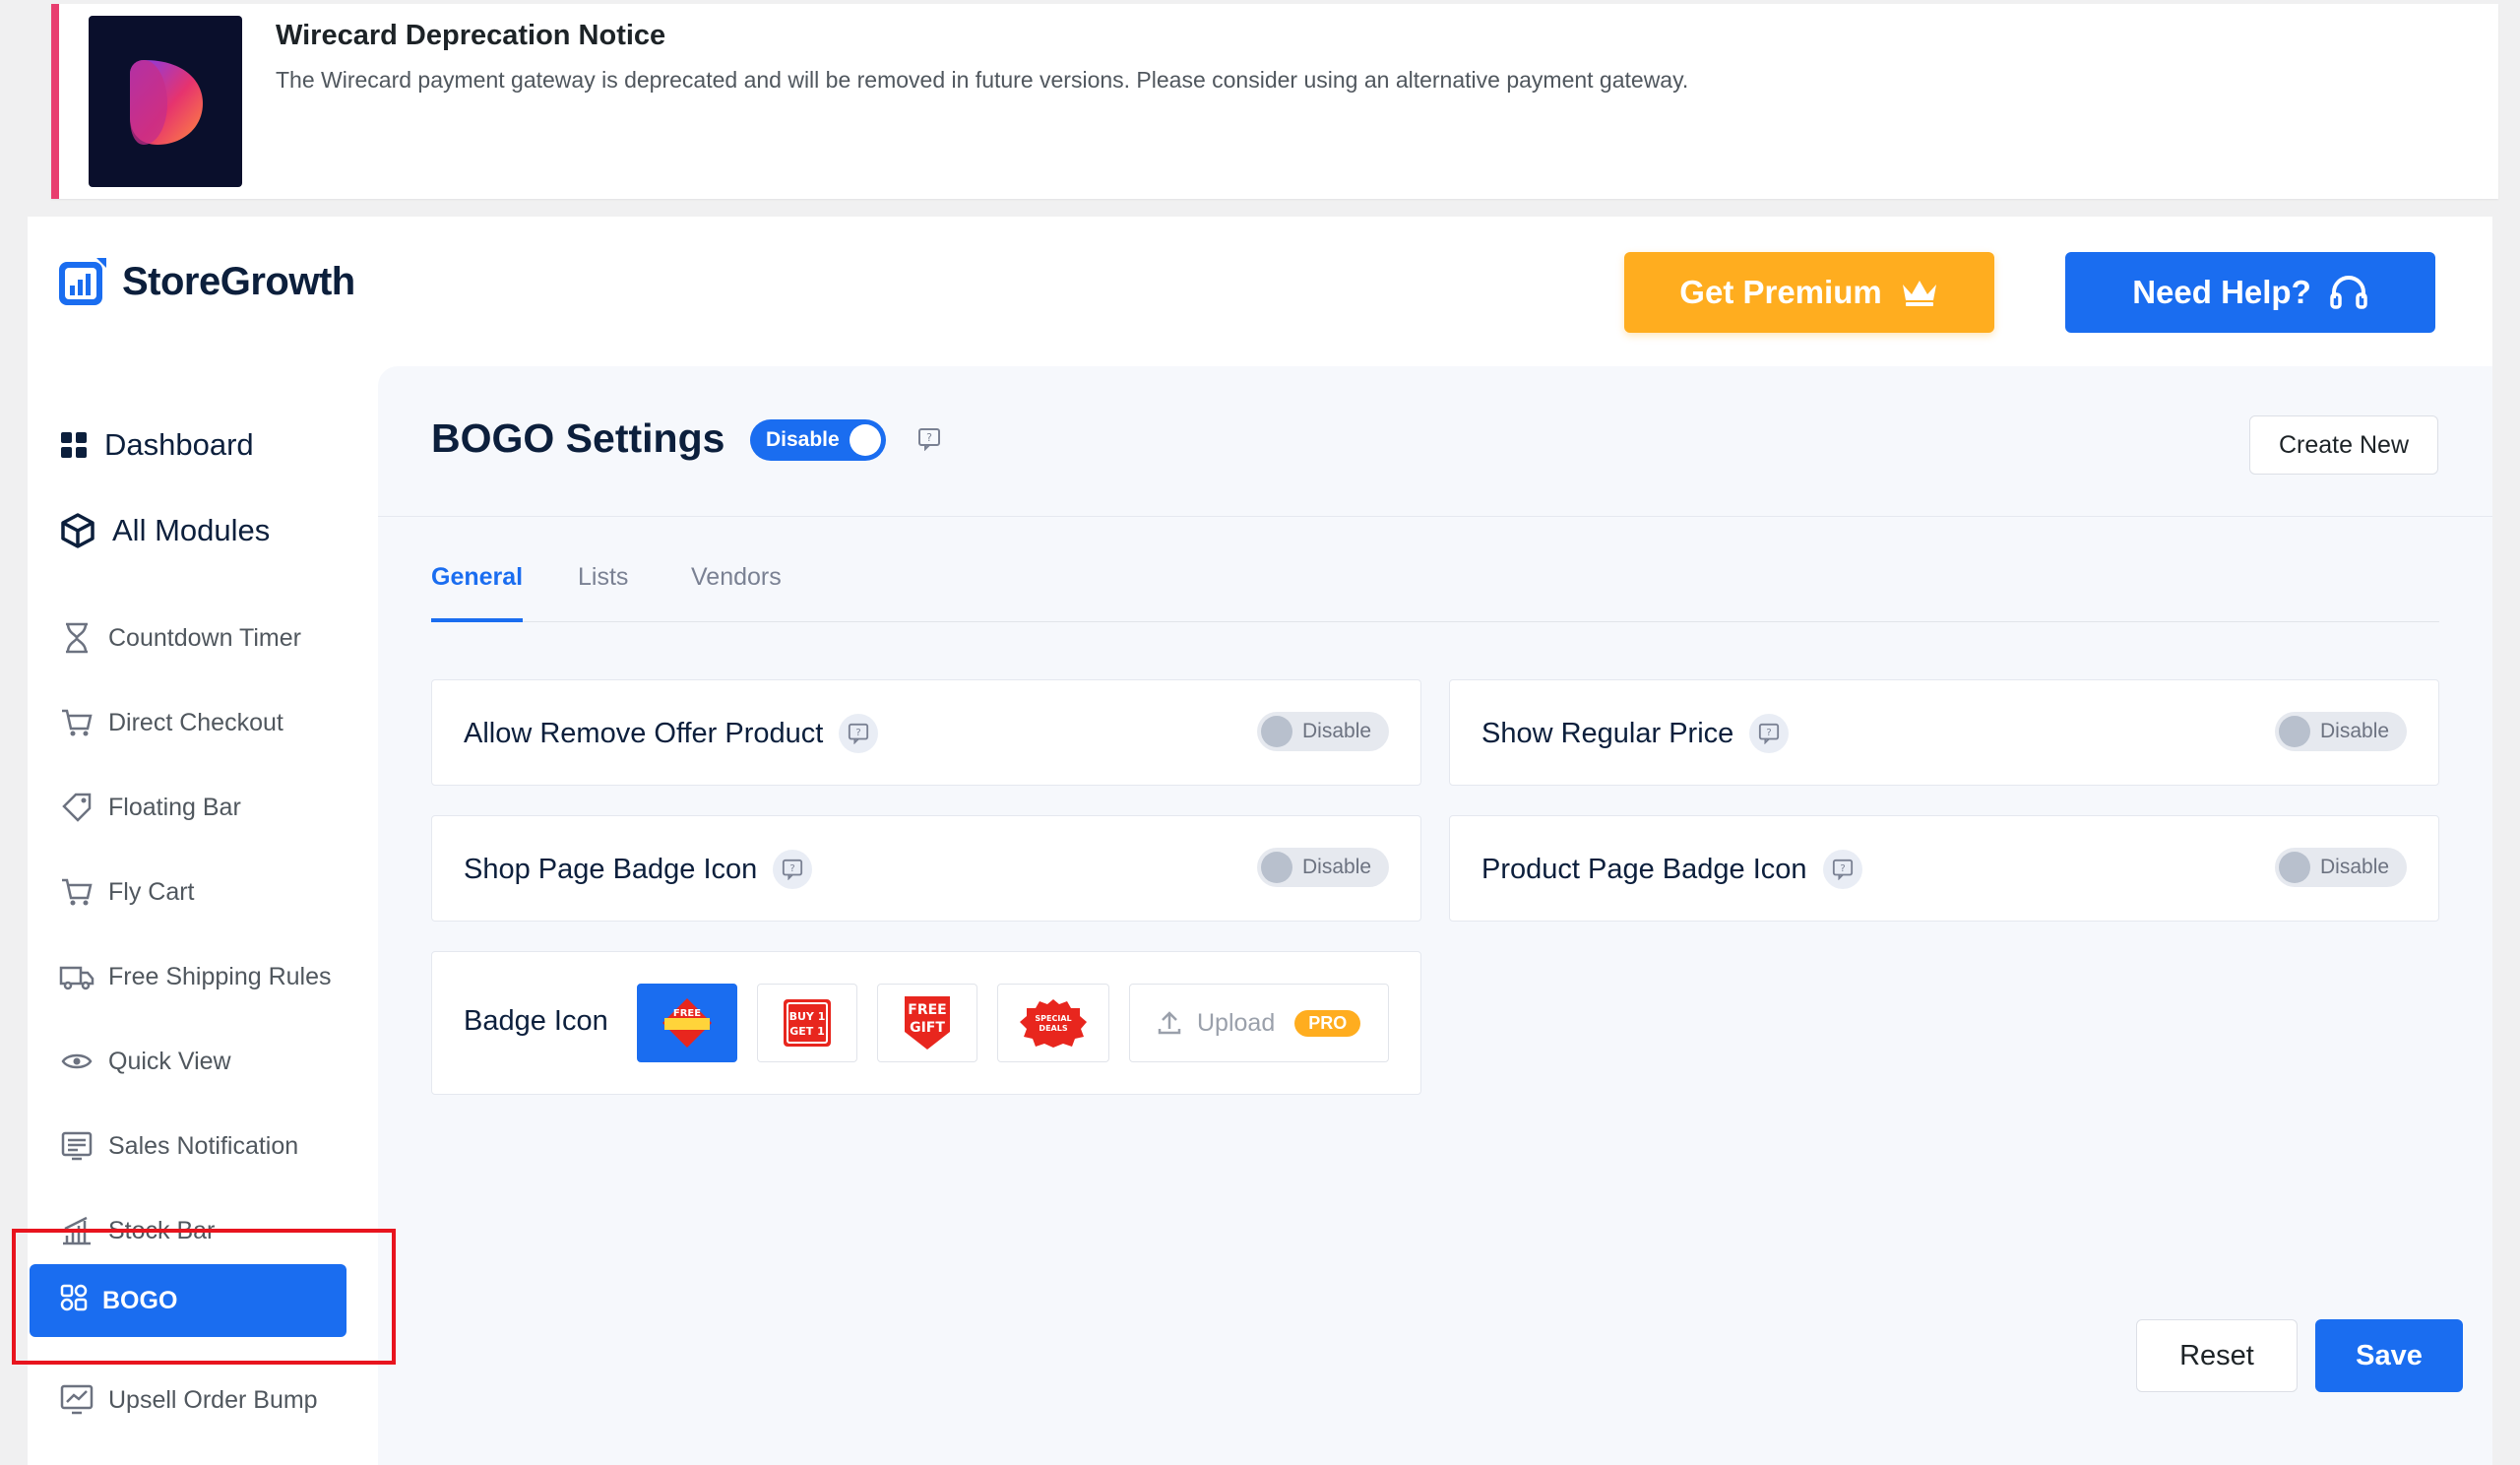 The height and width of the screenshot is (1465, 2520). What do you see at coordinates (1919, 293) in the screenshot?
I see `crown-icon` at bounding box center [1919, 293].